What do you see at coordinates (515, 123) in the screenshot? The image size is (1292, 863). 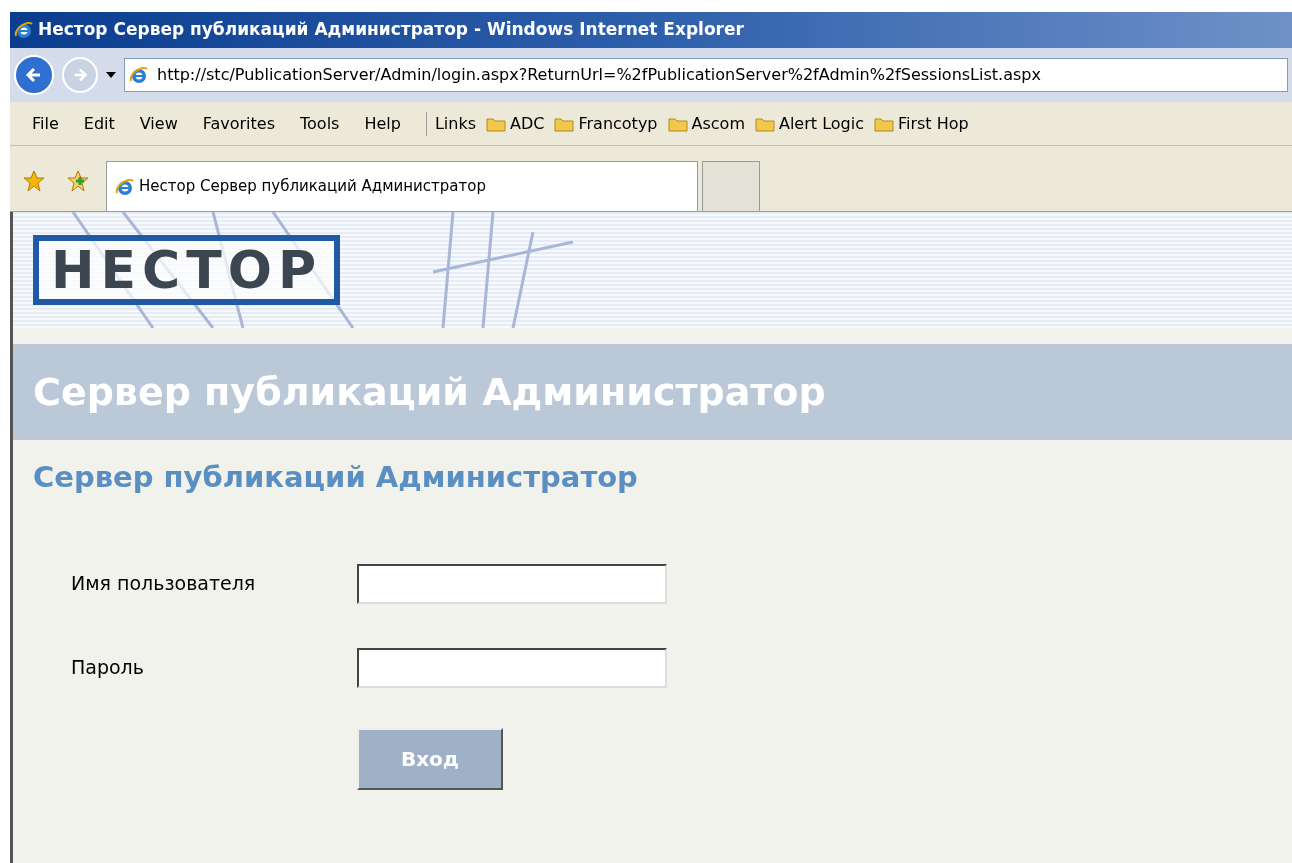 I see `link-folder: ADC` at bounding box center [515, 123].